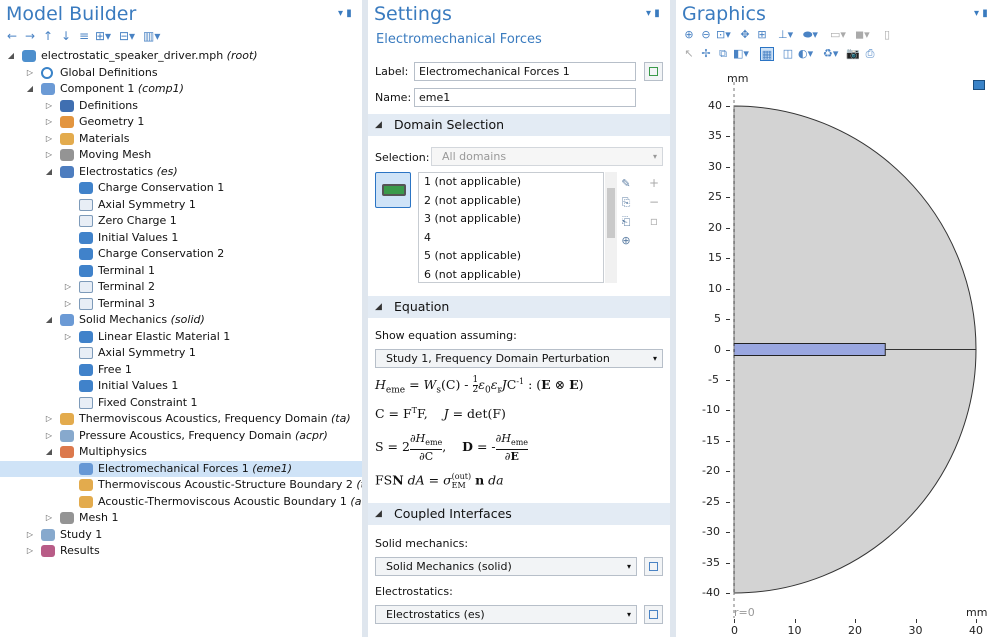 This screenshot has height=637, width=997. Describe the element at coordinates (181, 403) in the screenshot. I see `tree-item: Fixed Constraint 1` at that location.